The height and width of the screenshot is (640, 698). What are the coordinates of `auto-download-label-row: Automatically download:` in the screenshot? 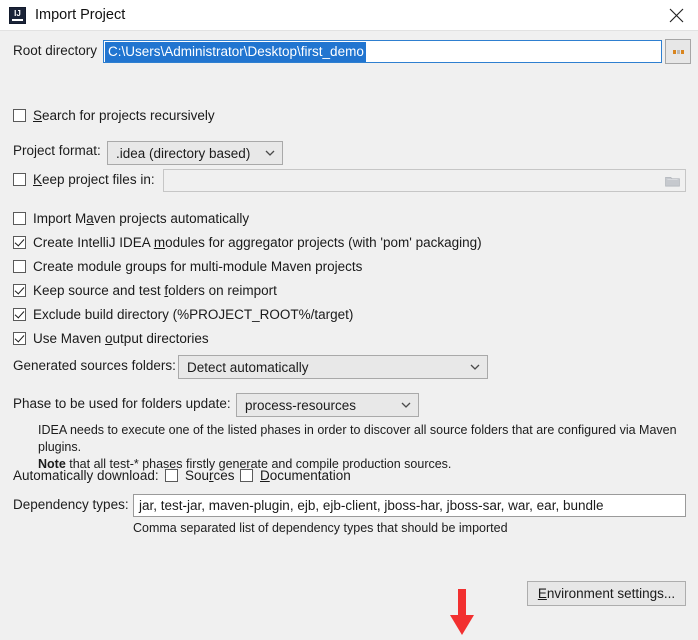 It's located at (86, 475).